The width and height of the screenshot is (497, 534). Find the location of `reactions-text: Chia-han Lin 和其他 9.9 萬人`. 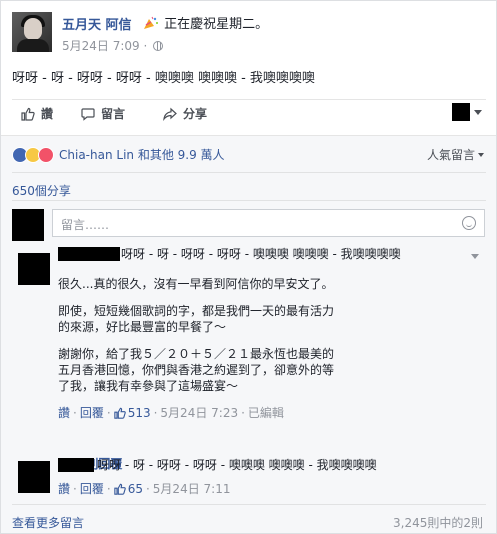

reactions-text: Chia-han Lin 和其他 9.9 萬人 is located at coordinates (142, 155).